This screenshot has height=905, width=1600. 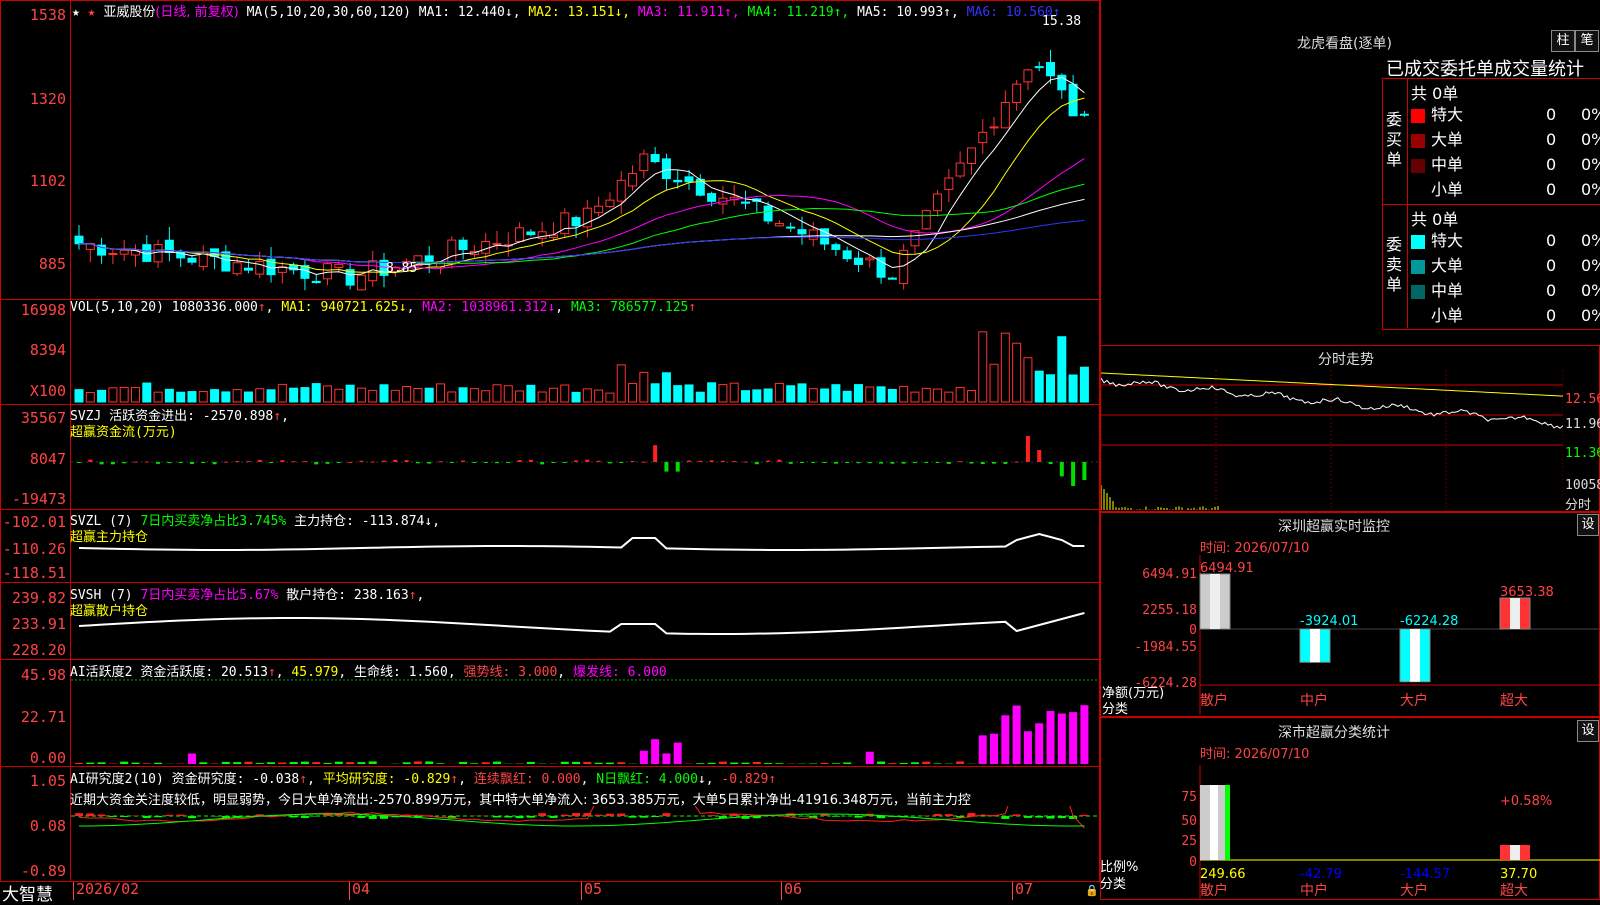 I want to click on svsh-chart, so click(x=585, y=627).